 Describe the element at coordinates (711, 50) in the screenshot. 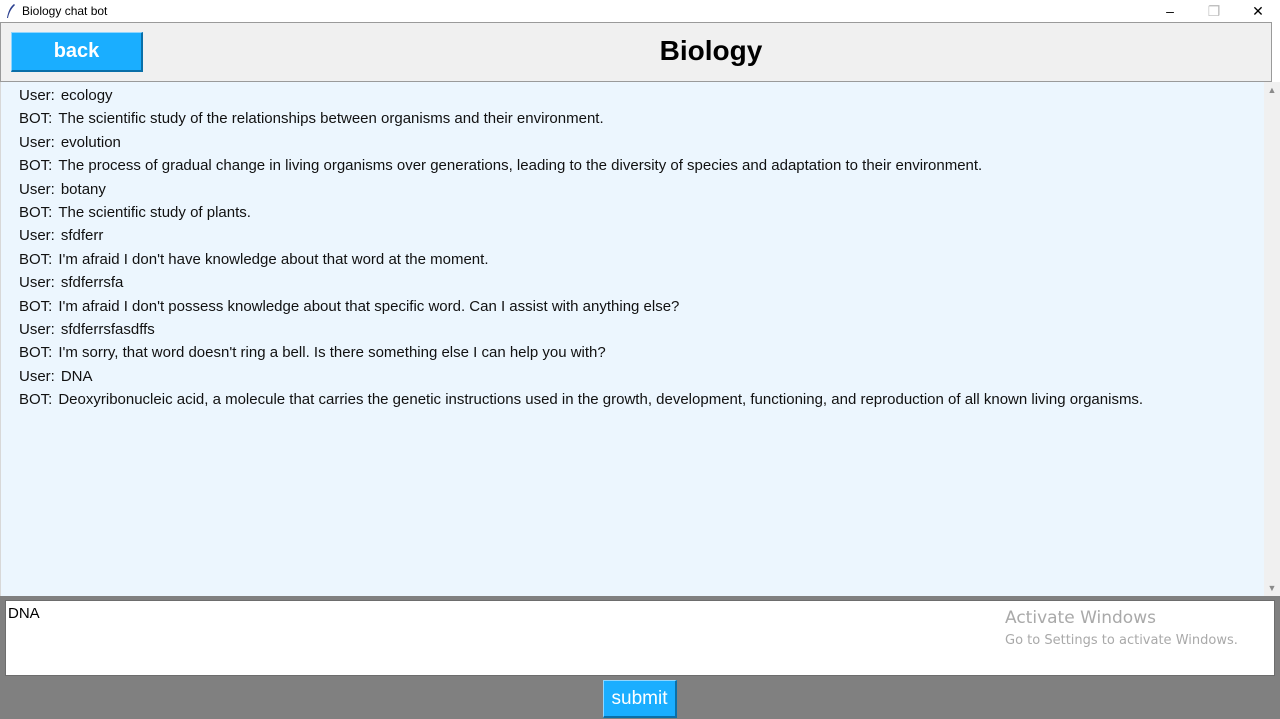

I see `page-title: Biology` at that location.